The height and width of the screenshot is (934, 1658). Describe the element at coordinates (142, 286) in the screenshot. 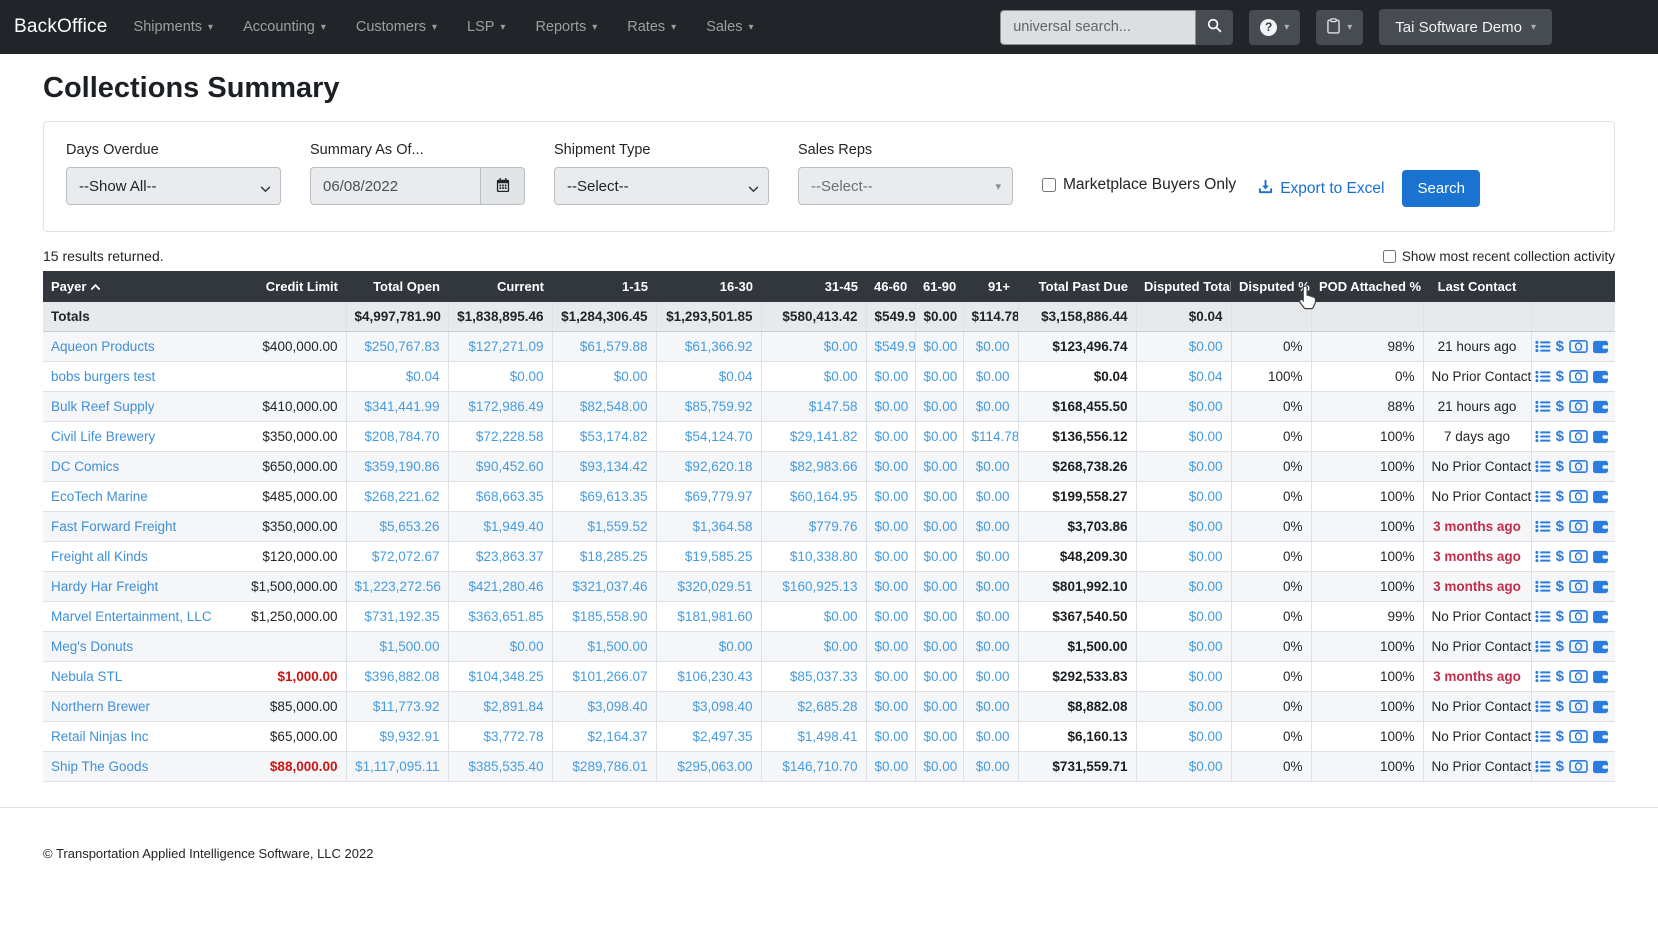

I see `column-header-payer: Payer` at that location.